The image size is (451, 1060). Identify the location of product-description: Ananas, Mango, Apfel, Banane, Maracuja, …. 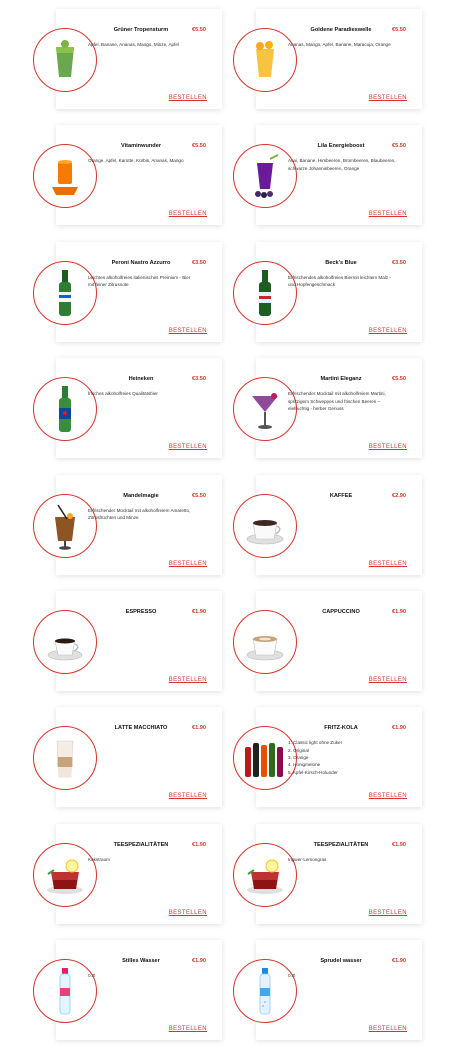
(350, 44).